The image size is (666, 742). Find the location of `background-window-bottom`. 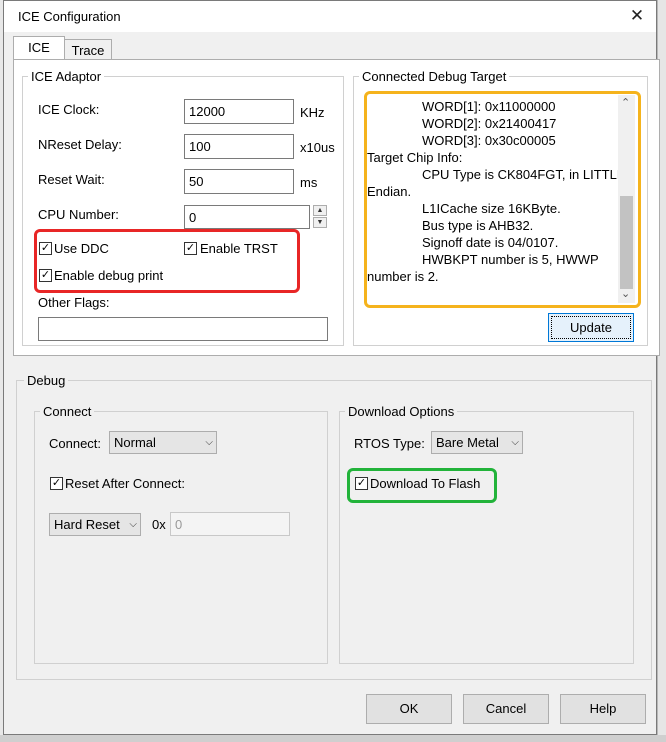

background-window-bottom is located at coordinates (333, 738).